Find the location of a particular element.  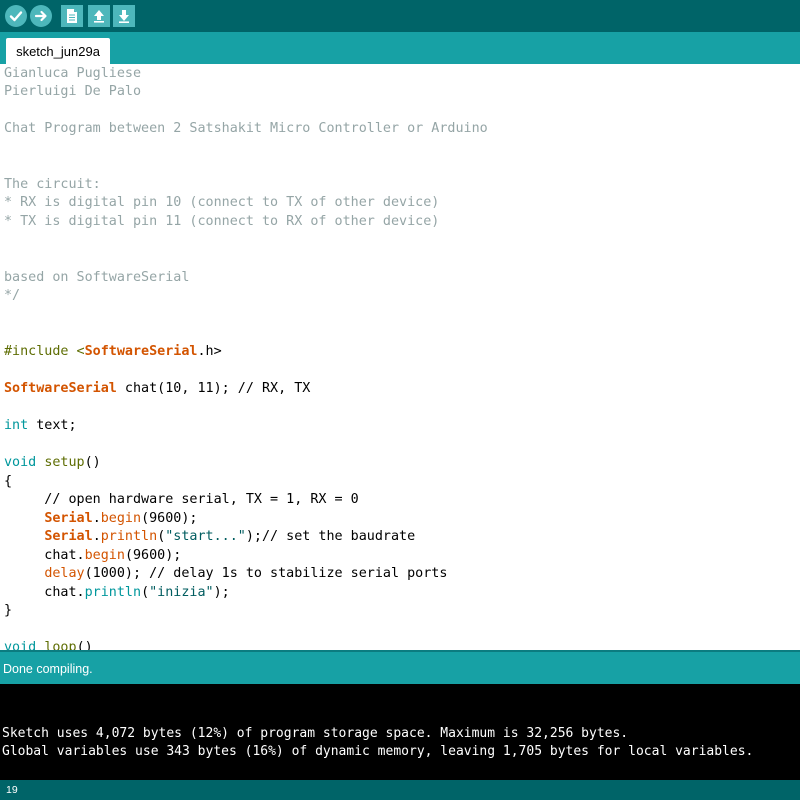

code-line: } is located at coordinates (8, 610).